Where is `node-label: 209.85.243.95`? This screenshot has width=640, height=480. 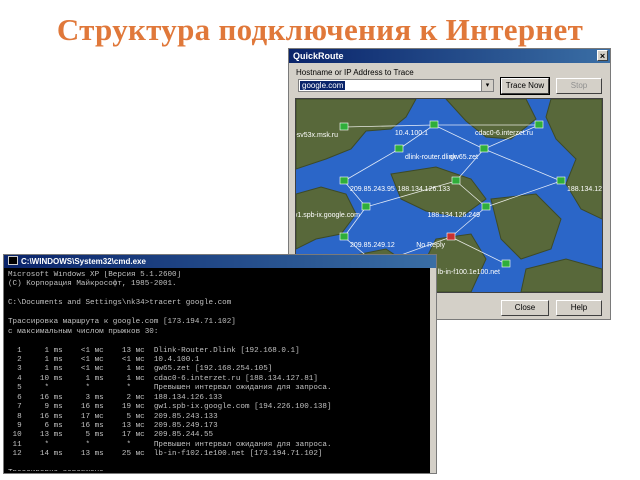
node-label: 209.85.243.95 is located at coordinates (372, 189).